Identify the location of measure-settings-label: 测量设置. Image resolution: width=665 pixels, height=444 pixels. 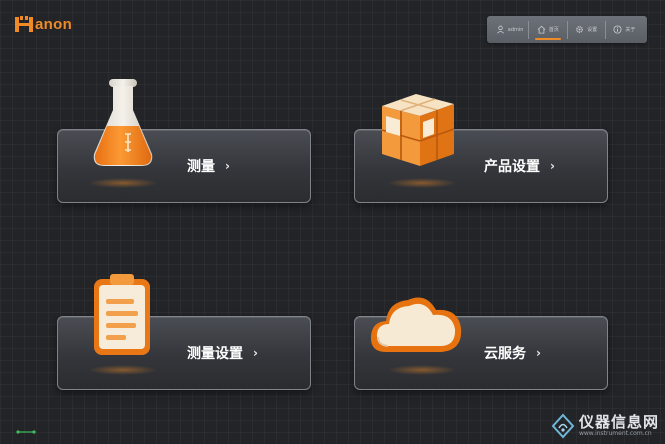
(215, 354).